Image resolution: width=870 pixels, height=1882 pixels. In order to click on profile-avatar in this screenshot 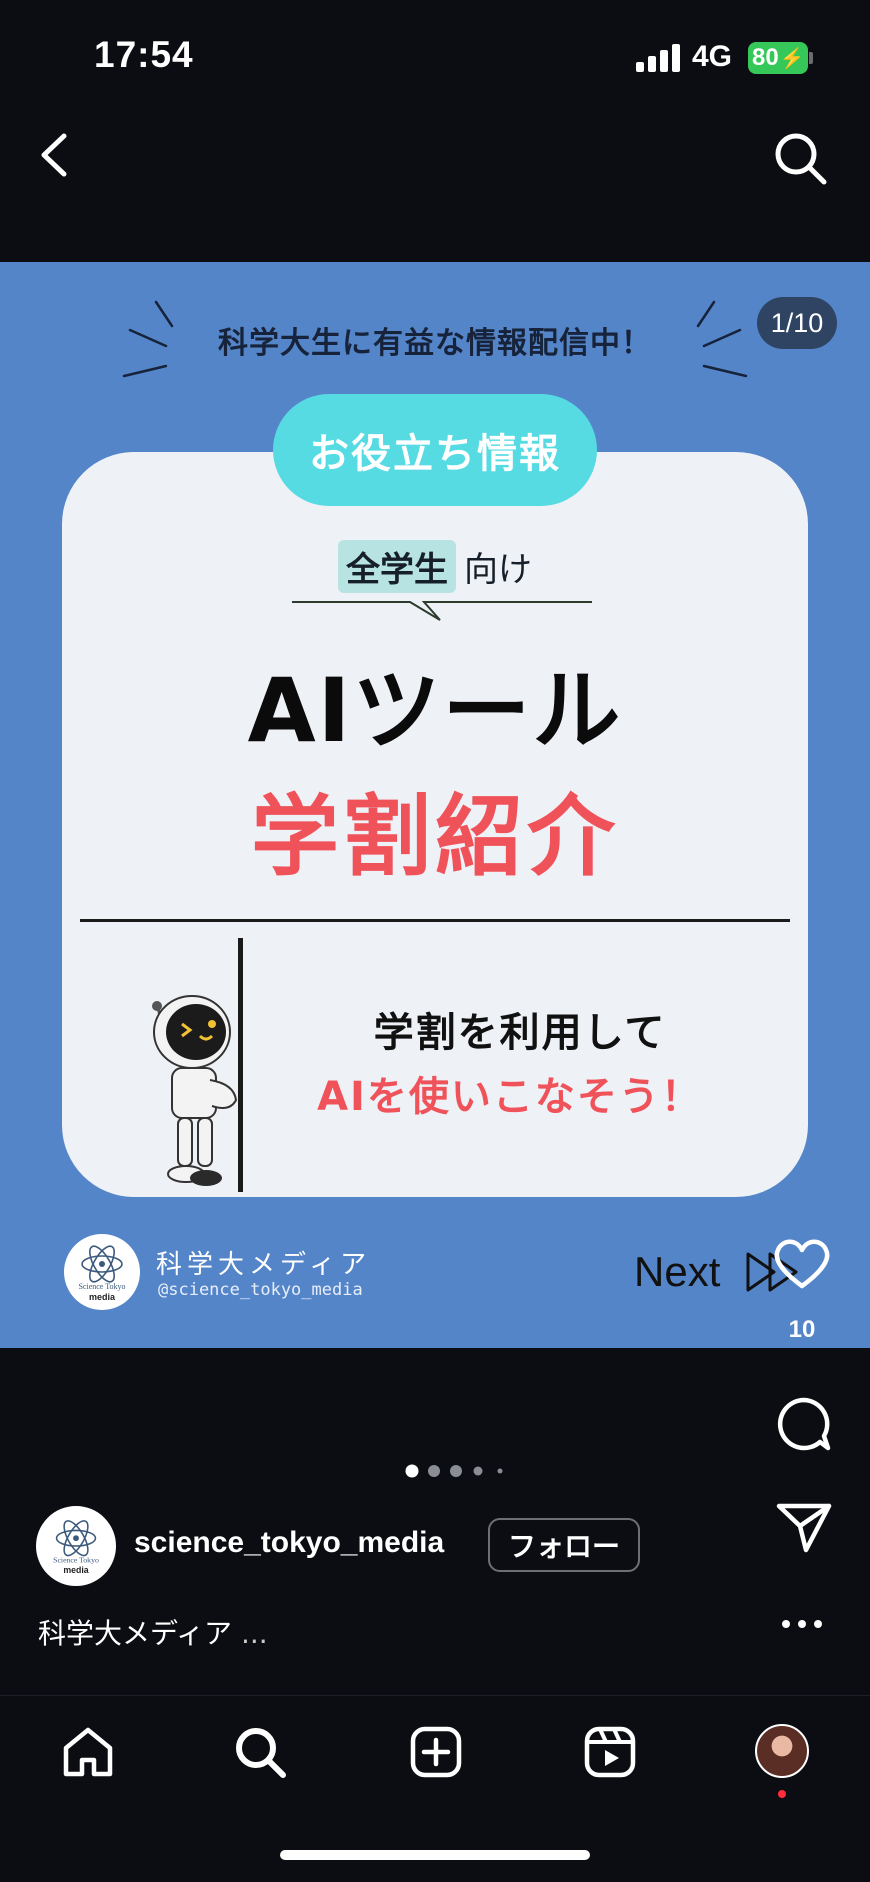, I will do `click(782, 1751)`.